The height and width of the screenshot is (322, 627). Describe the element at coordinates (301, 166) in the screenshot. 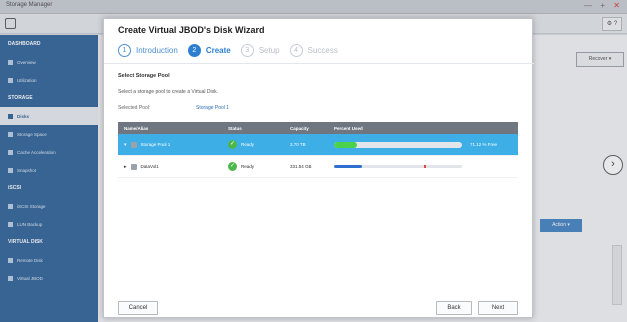

I see `cell-capacity: 331.54 GB` at that location.